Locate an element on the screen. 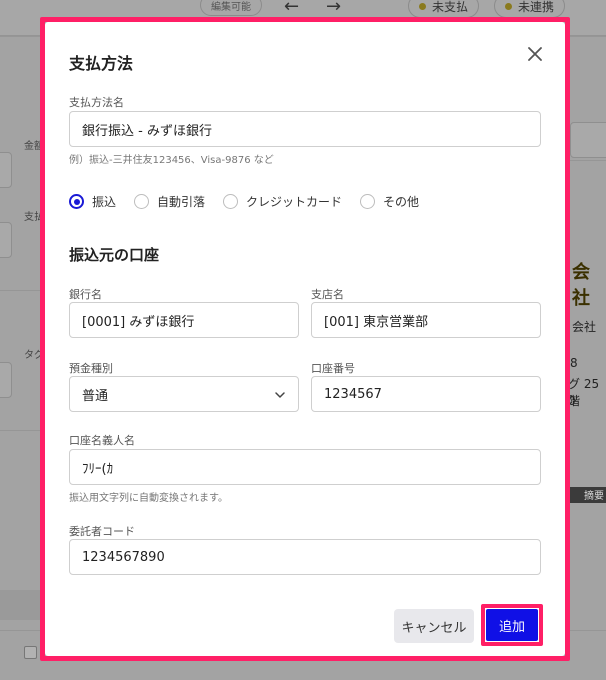 Image resolution: width=606 pixels, height=680 pixels. add-button-highlight: 追加 is located at coordinates (512, 625).